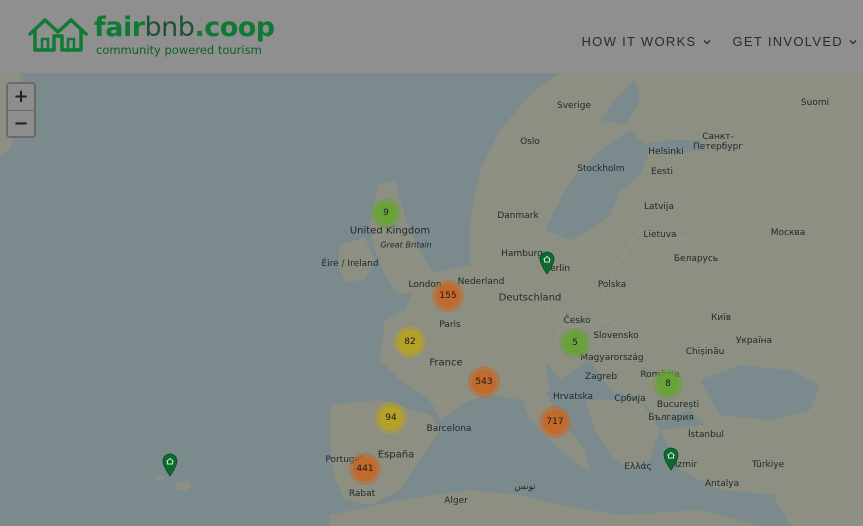 The image size is (863, 526). What do you see at coordinates (666, 152) in the screenshot?
I see `map-label: Helsinki` at bounding box center [666, 152].